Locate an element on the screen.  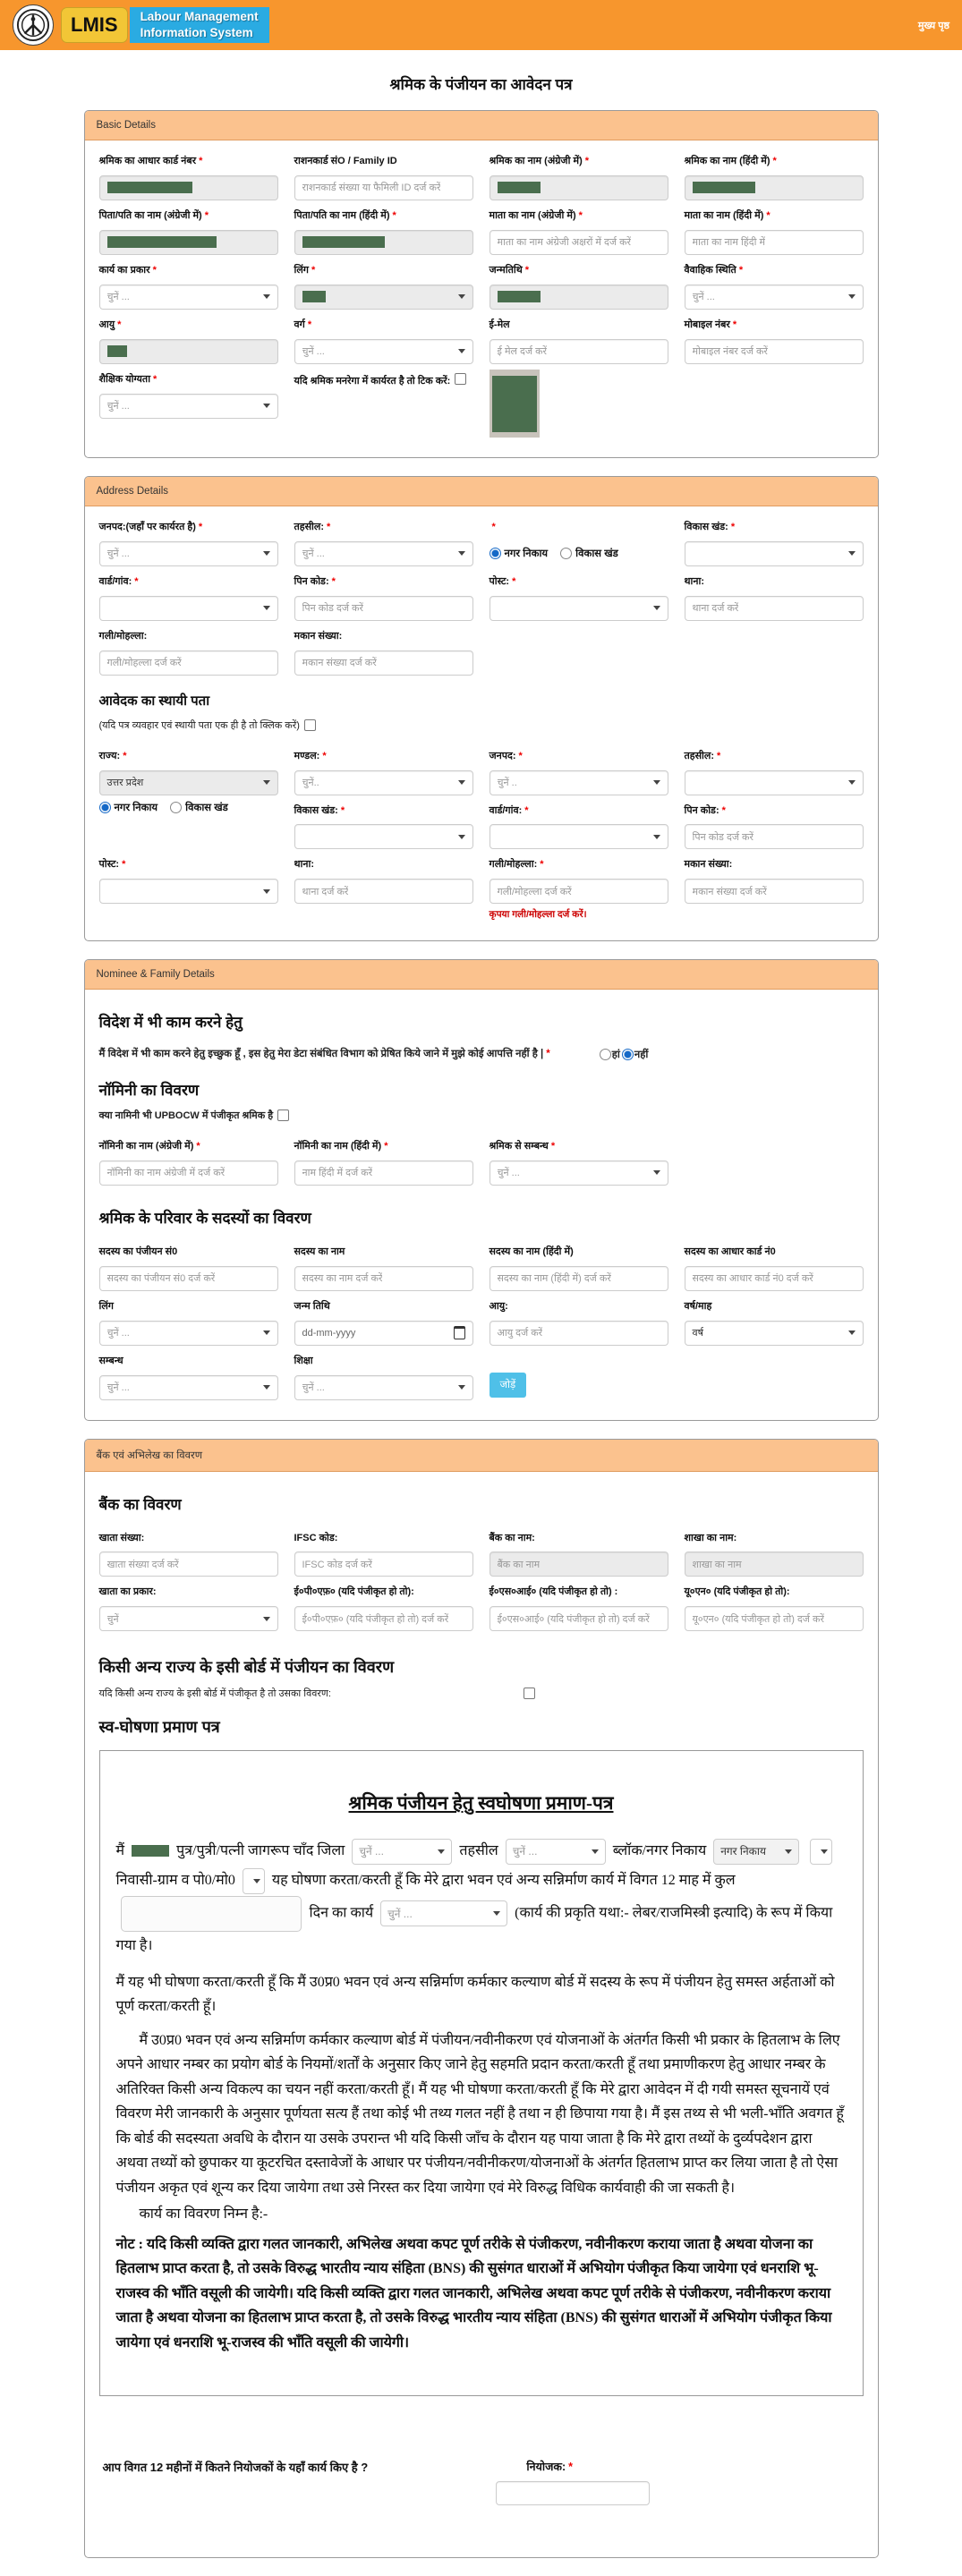
calendar-icon is located at coordinates (459, 1333).